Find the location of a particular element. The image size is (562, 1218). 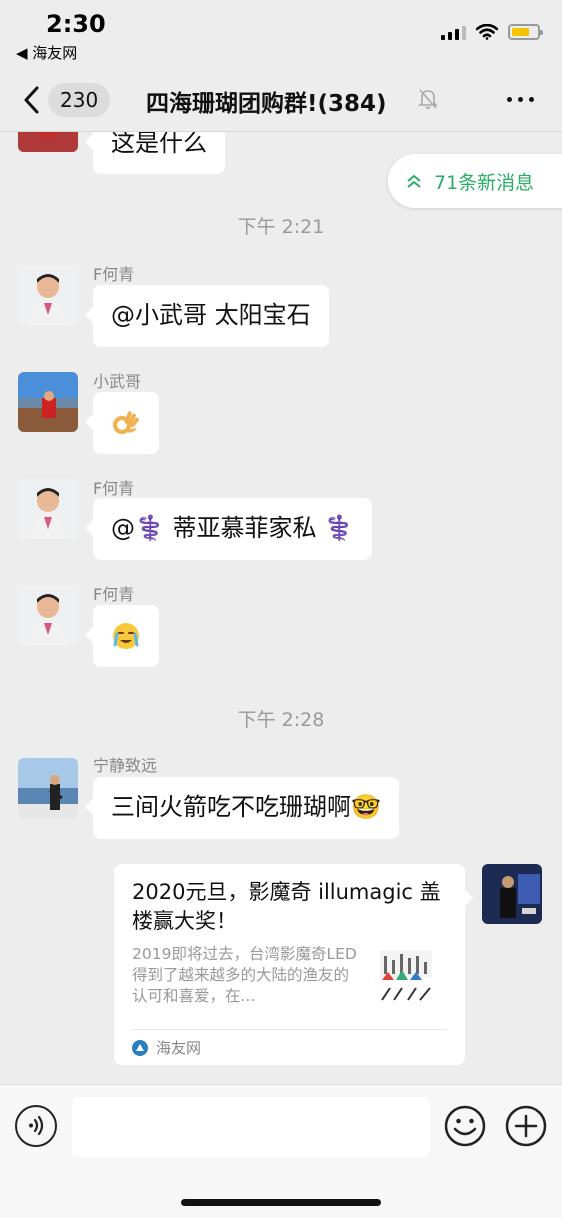

timestamp: 下午 2:21 is located at coordinates (281, 227).